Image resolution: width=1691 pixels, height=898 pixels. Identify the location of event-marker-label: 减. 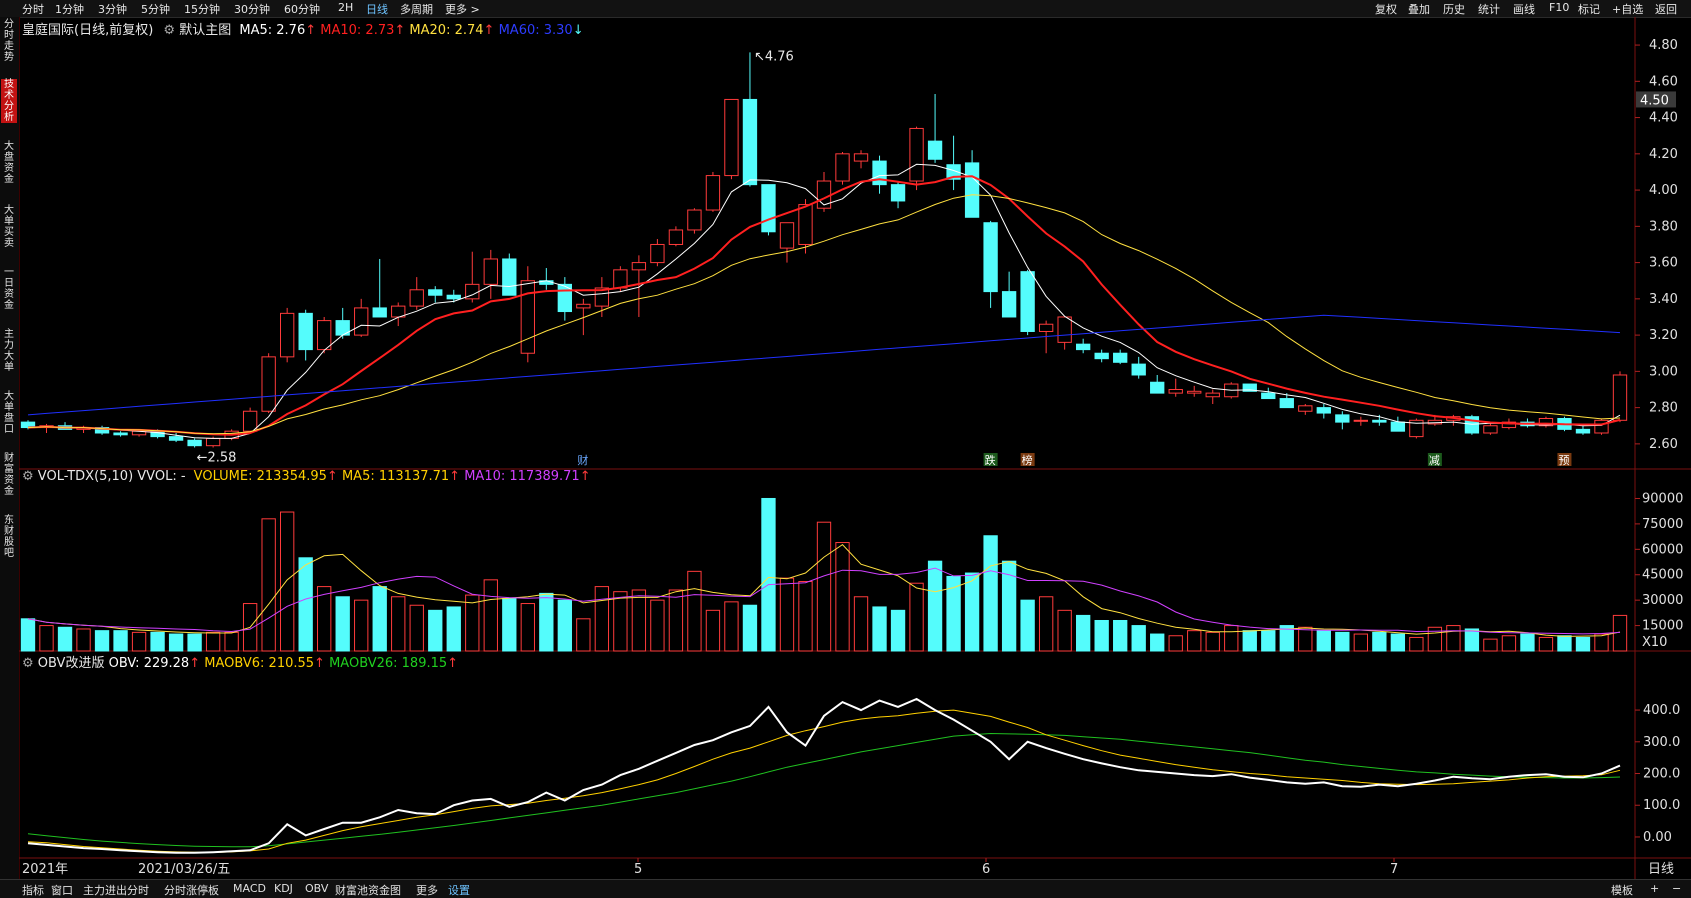
(1434, 460).